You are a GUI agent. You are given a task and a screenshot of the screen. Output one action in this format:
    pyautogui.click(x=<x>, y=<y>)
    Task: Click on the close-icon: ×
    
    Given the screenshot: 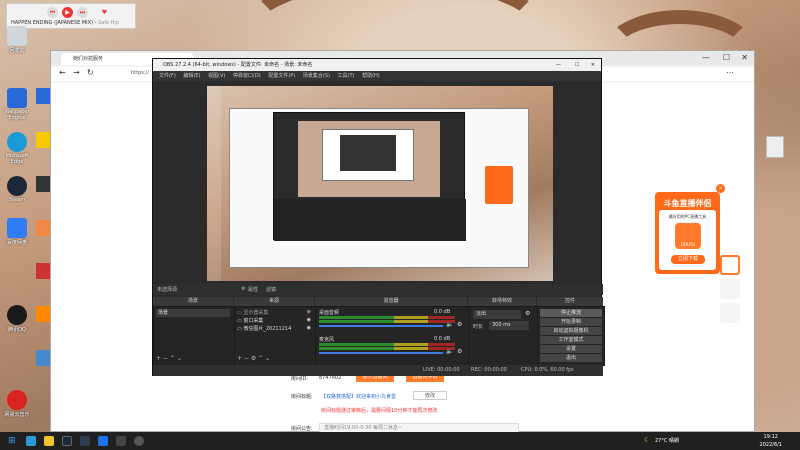 What is the action you would take?
    pyautogui.click(x=720, y=188)
    